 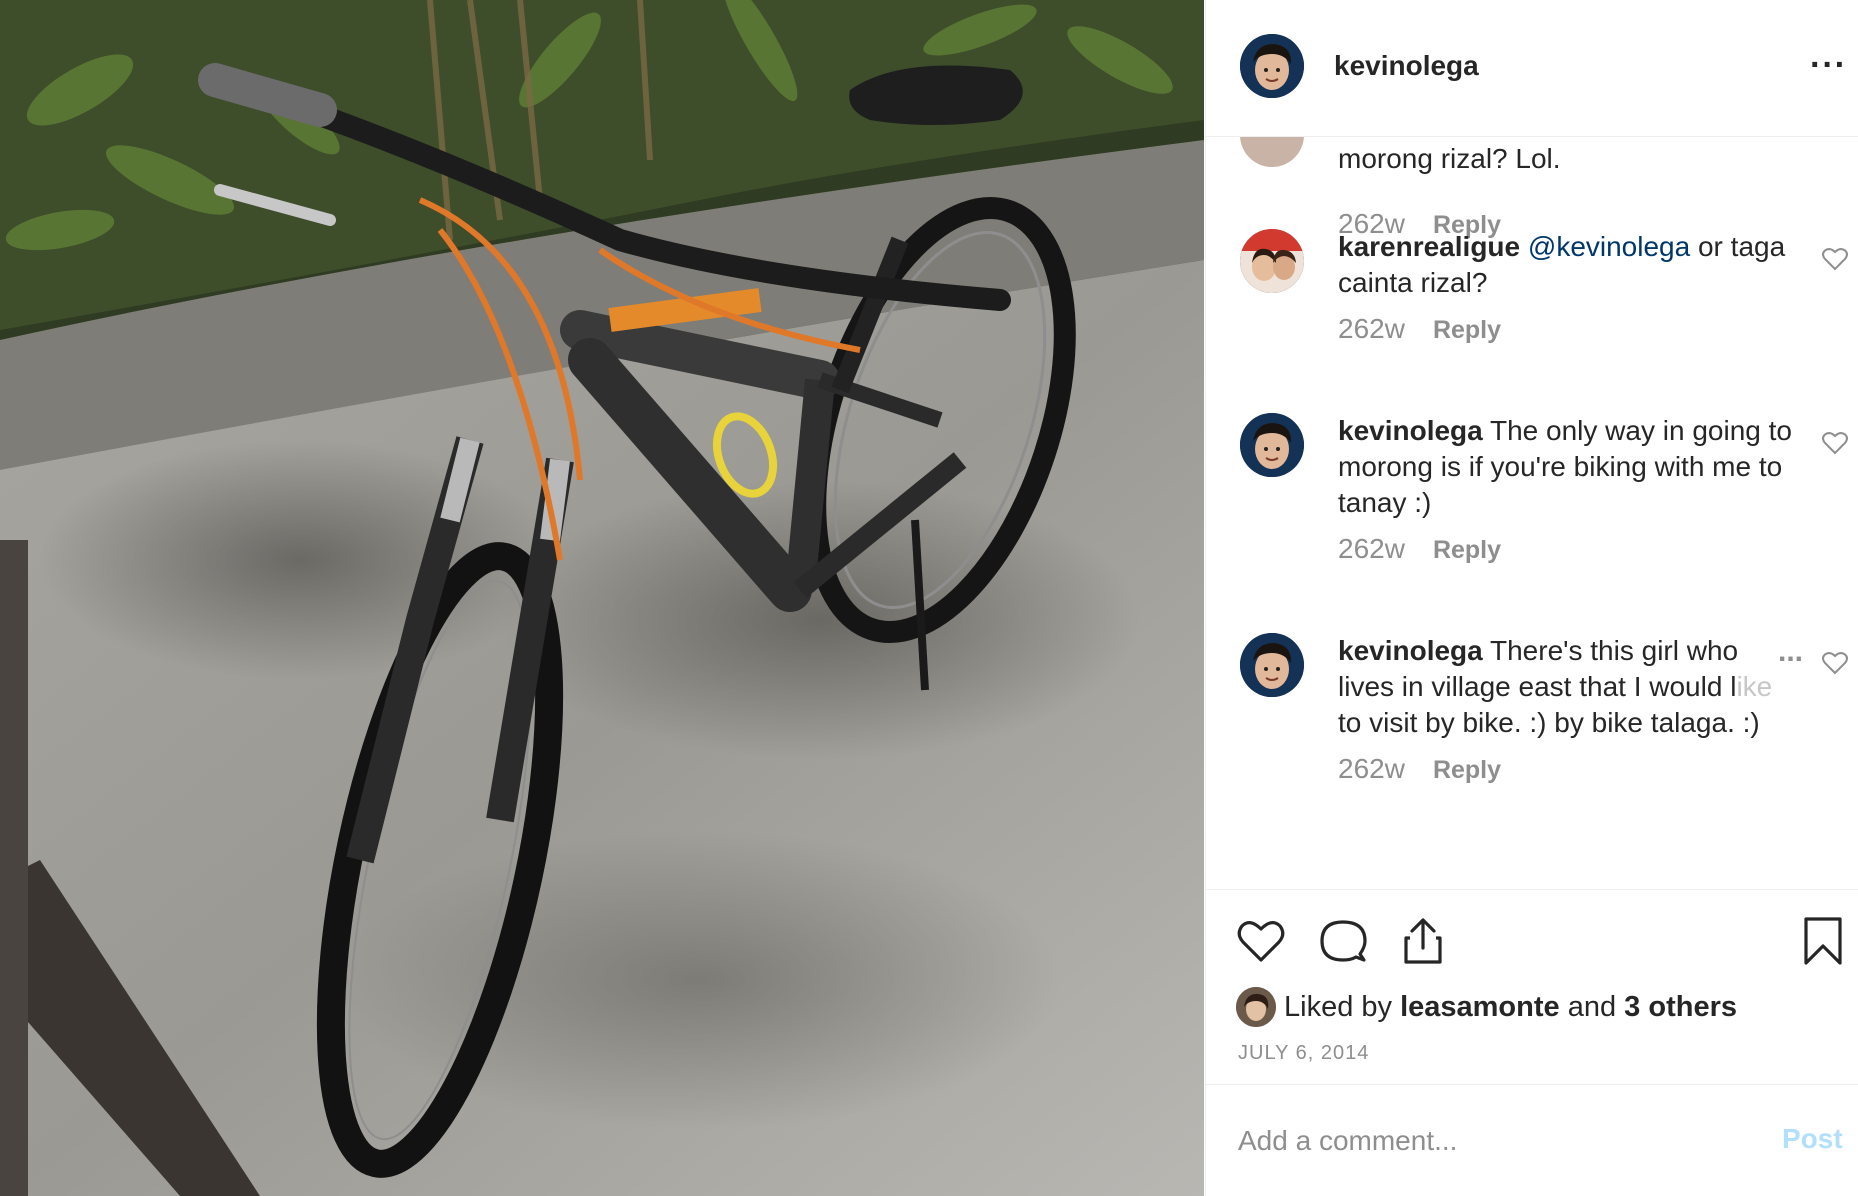 I want to click on liked-by-username: leasamonte, so click(x=1480, y=1007).